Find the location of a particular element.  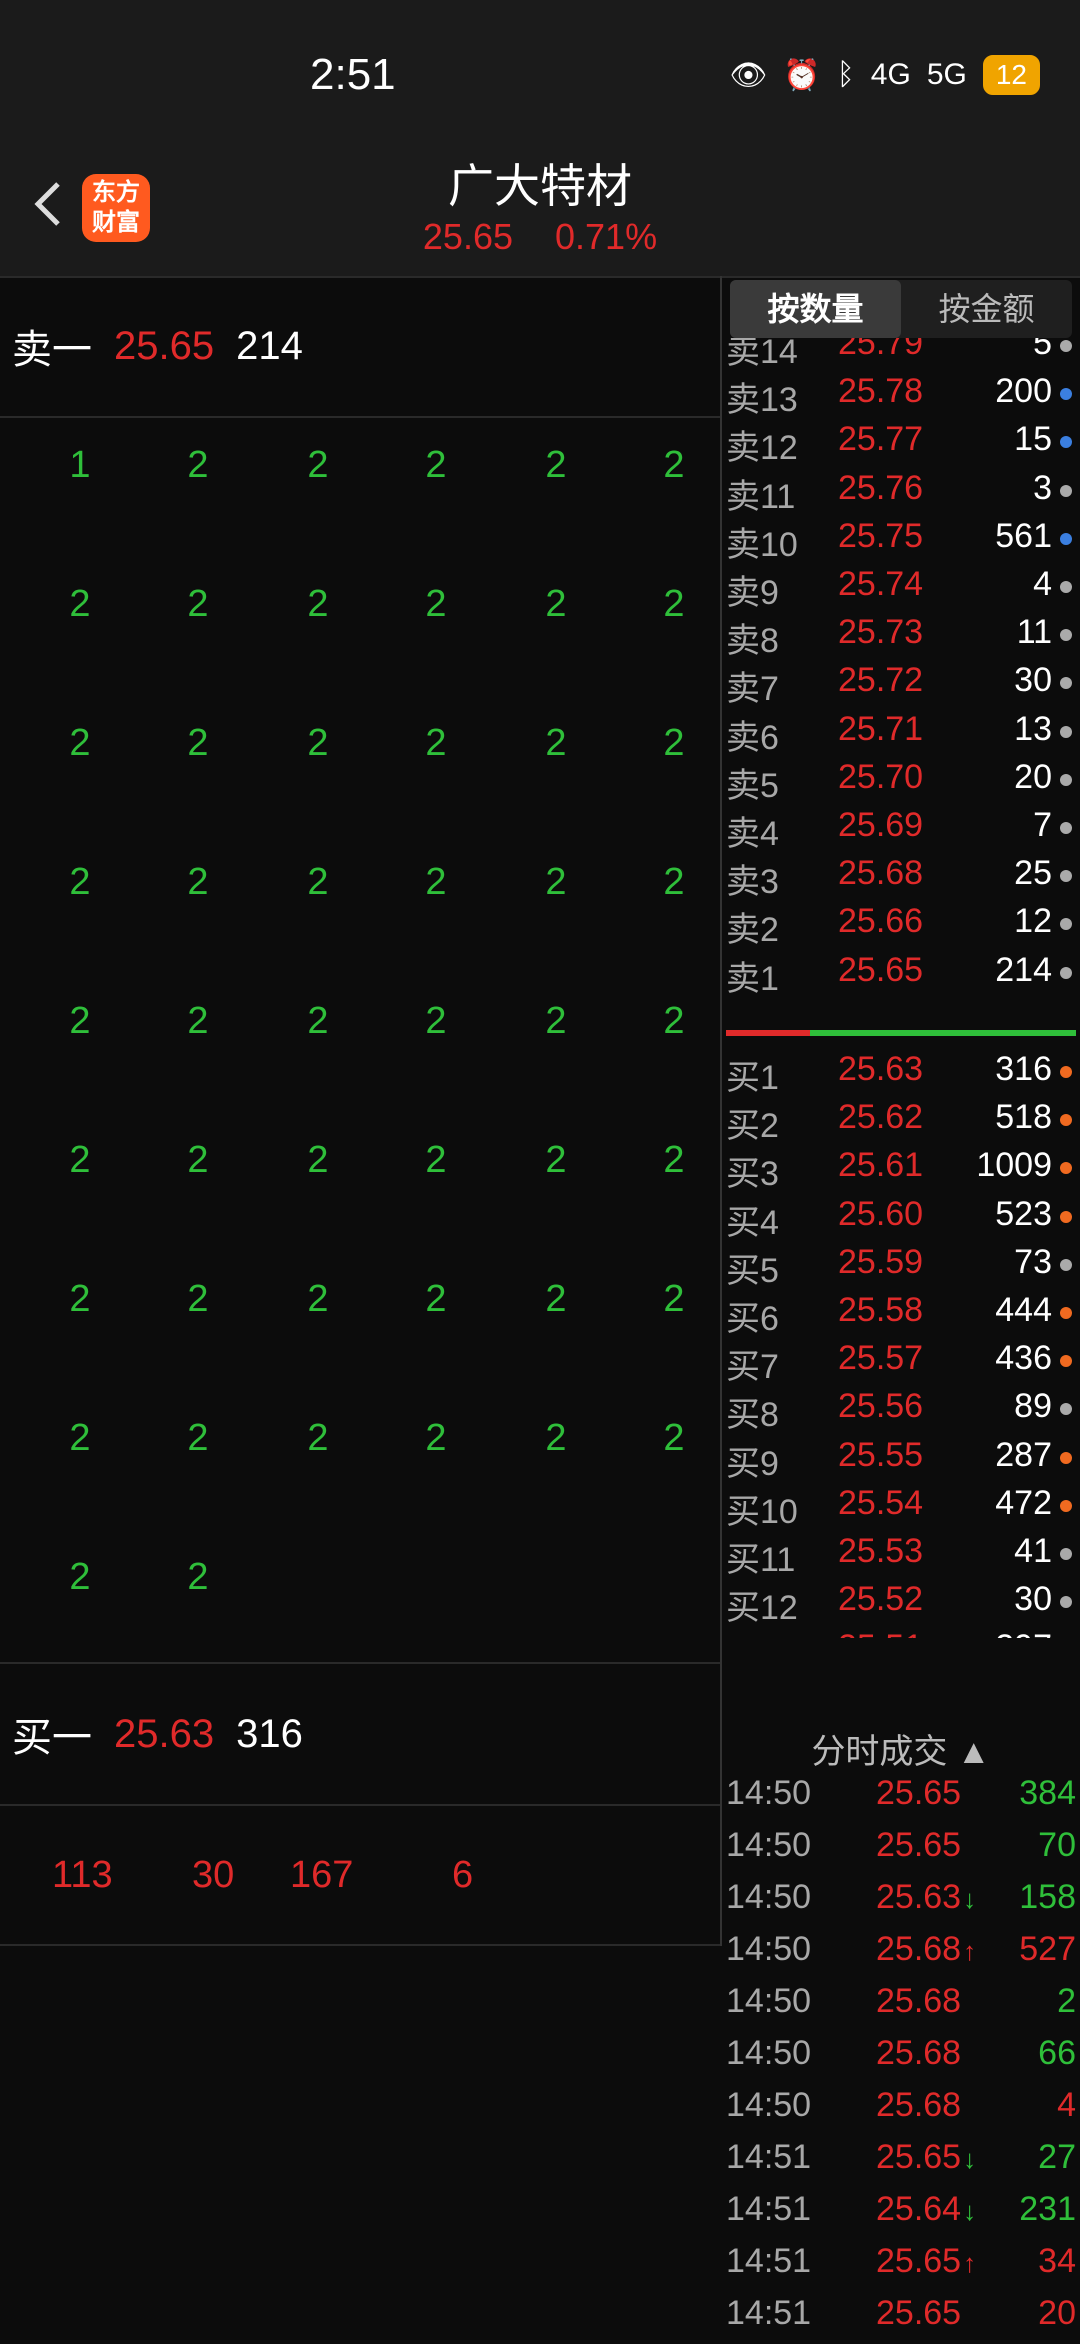

bid-row: 买6 25.58 444 is located at coordinates (901, 1315).